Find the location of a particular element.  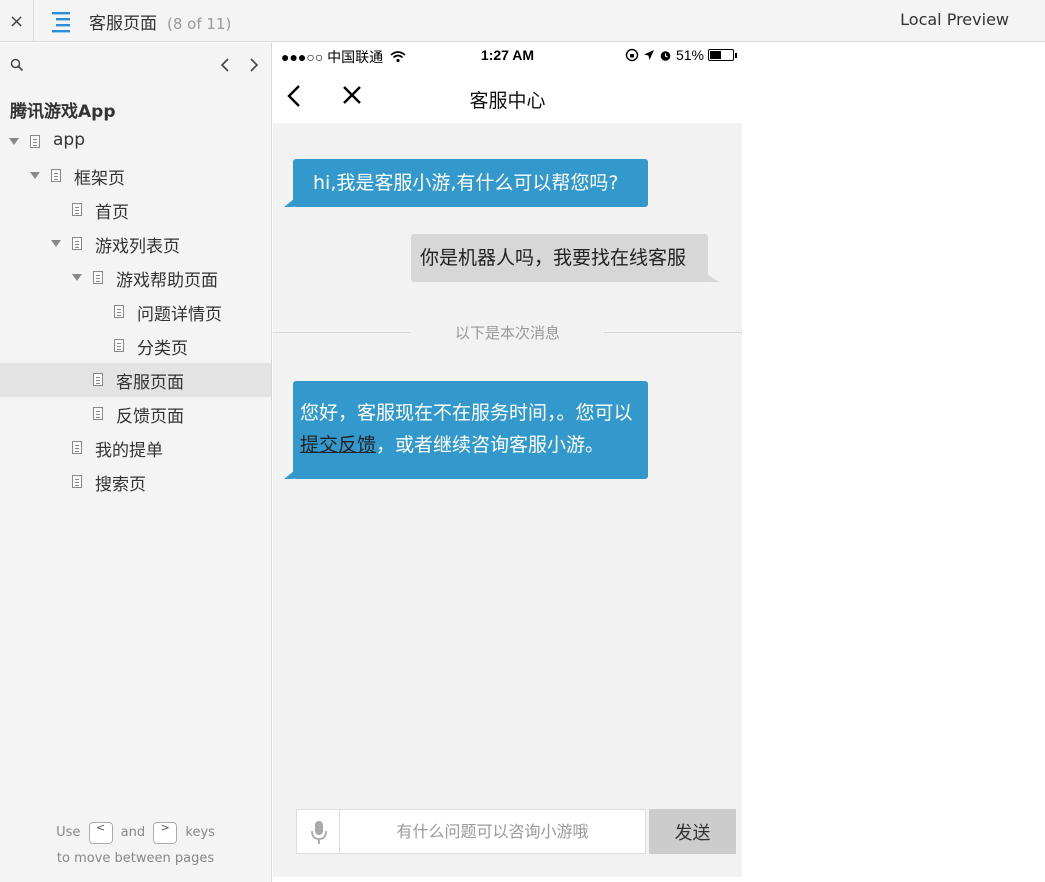

tree-item-my-tickets: 我的提单 is located at coordinates (135, 448).